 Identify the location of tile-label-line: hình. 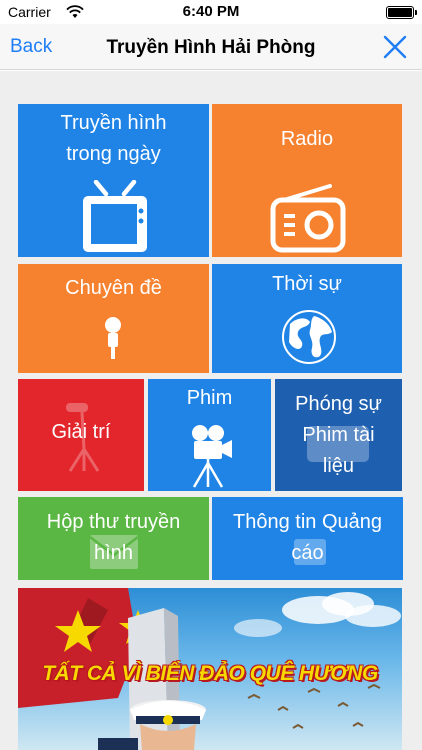
(113, 553).